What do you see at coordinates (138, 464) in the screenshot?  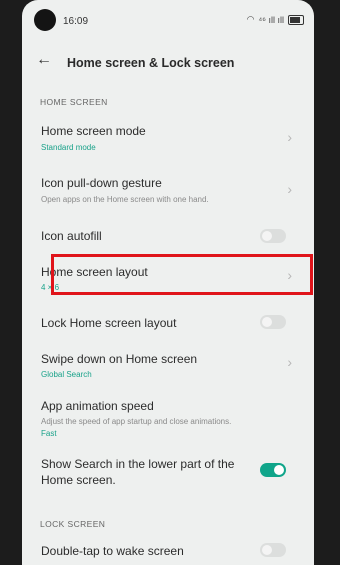 I see `setting-label: Show Search in the lower part of the` at bounding box center [138, 464].